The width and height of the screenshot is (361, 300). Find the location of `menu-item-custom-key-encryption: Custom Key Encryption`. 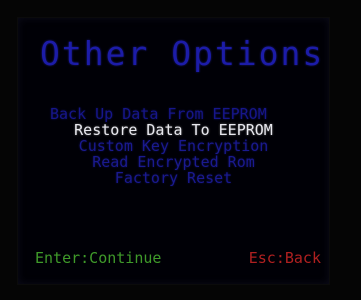

menu-item-custom-key-encryption: Custom Key Encryption is located at coordinates (173, 146).